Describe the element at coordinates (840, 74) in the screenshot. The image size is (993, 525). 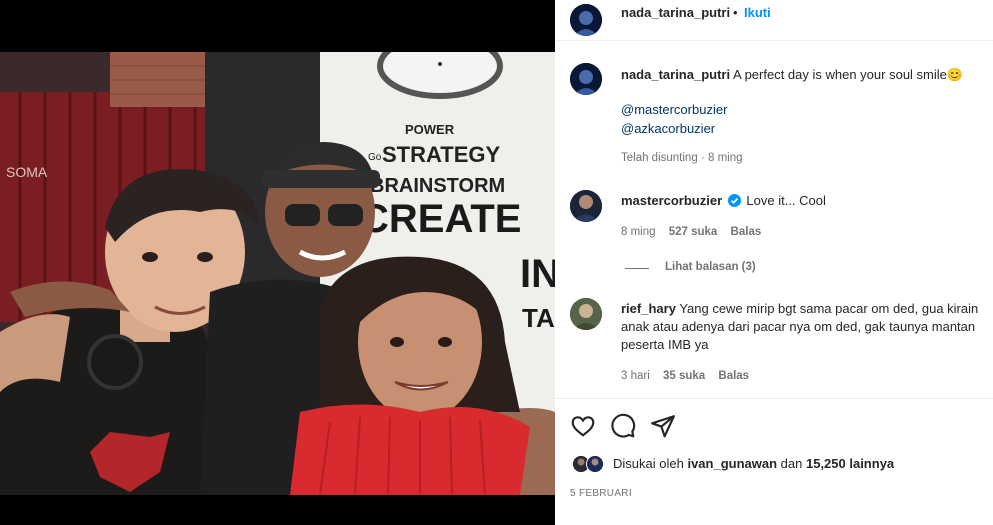
I see `caption-text: A perfect day is when your soul smile` at that location.